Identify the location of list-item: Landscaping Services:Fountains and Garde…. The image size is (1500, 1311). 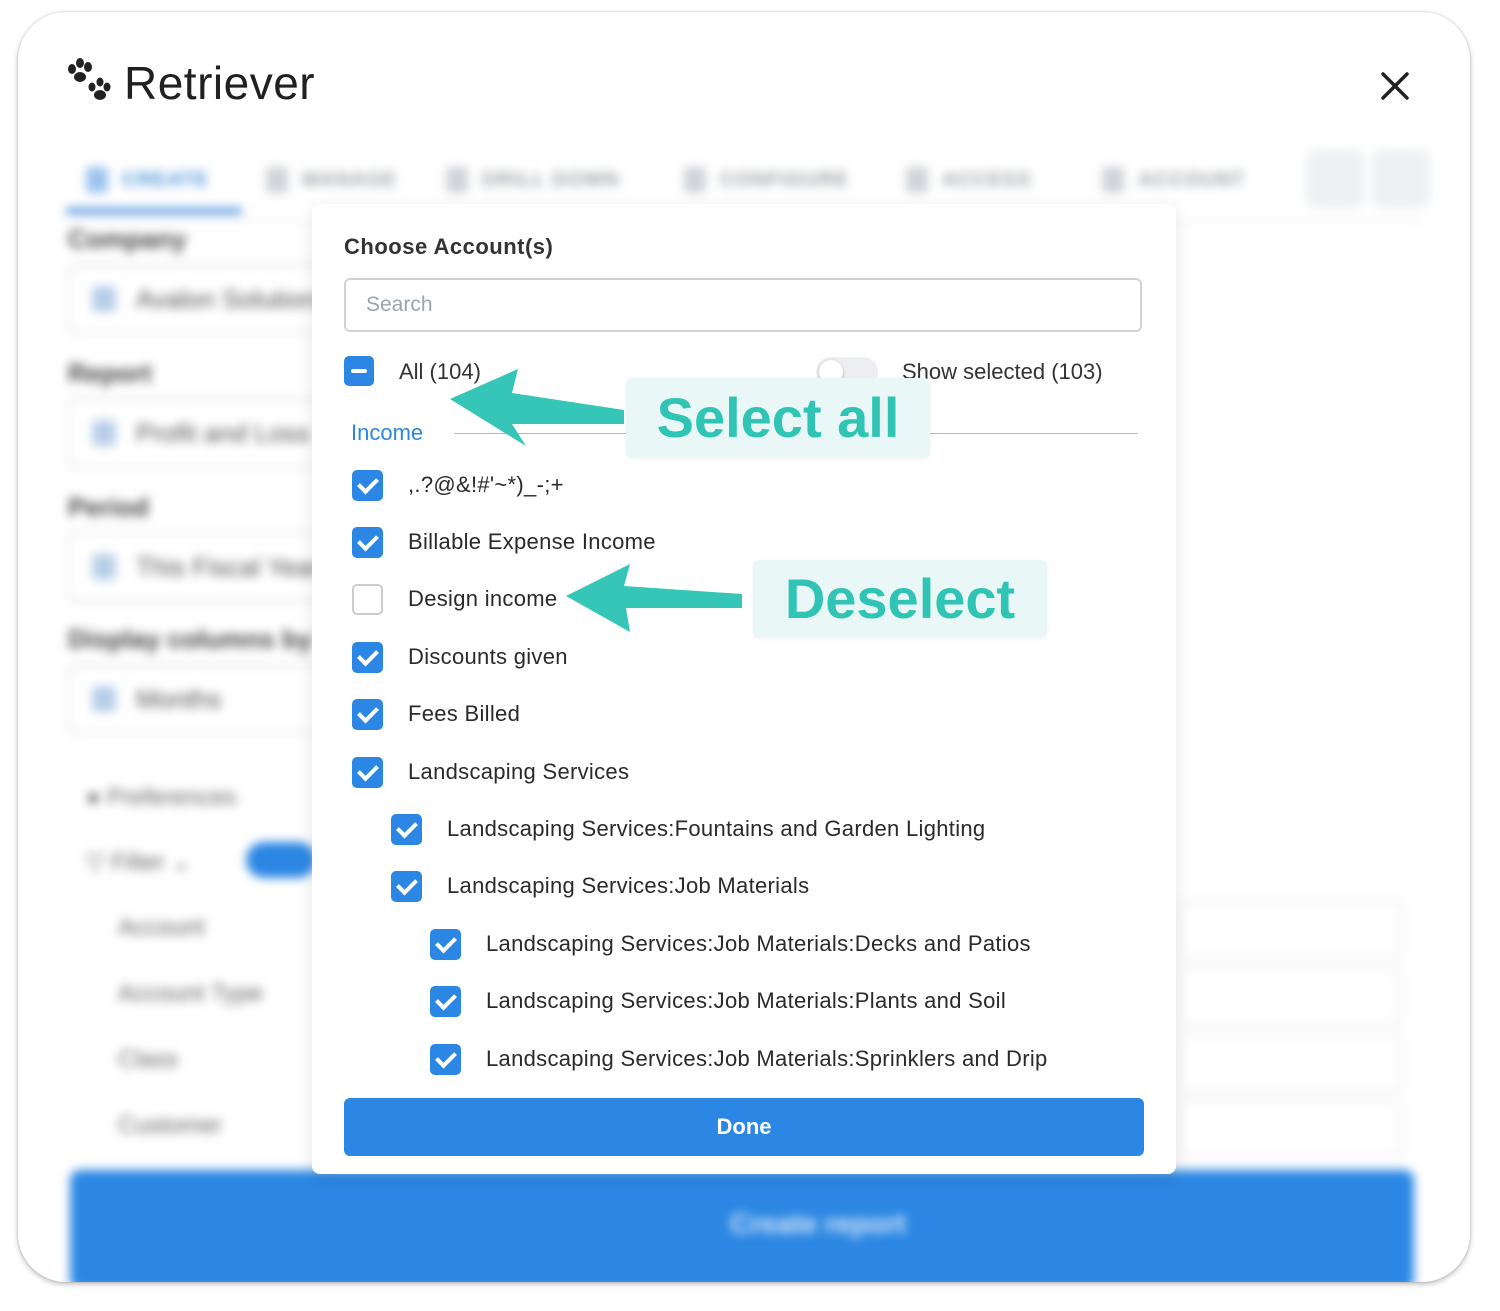
(688, 829).